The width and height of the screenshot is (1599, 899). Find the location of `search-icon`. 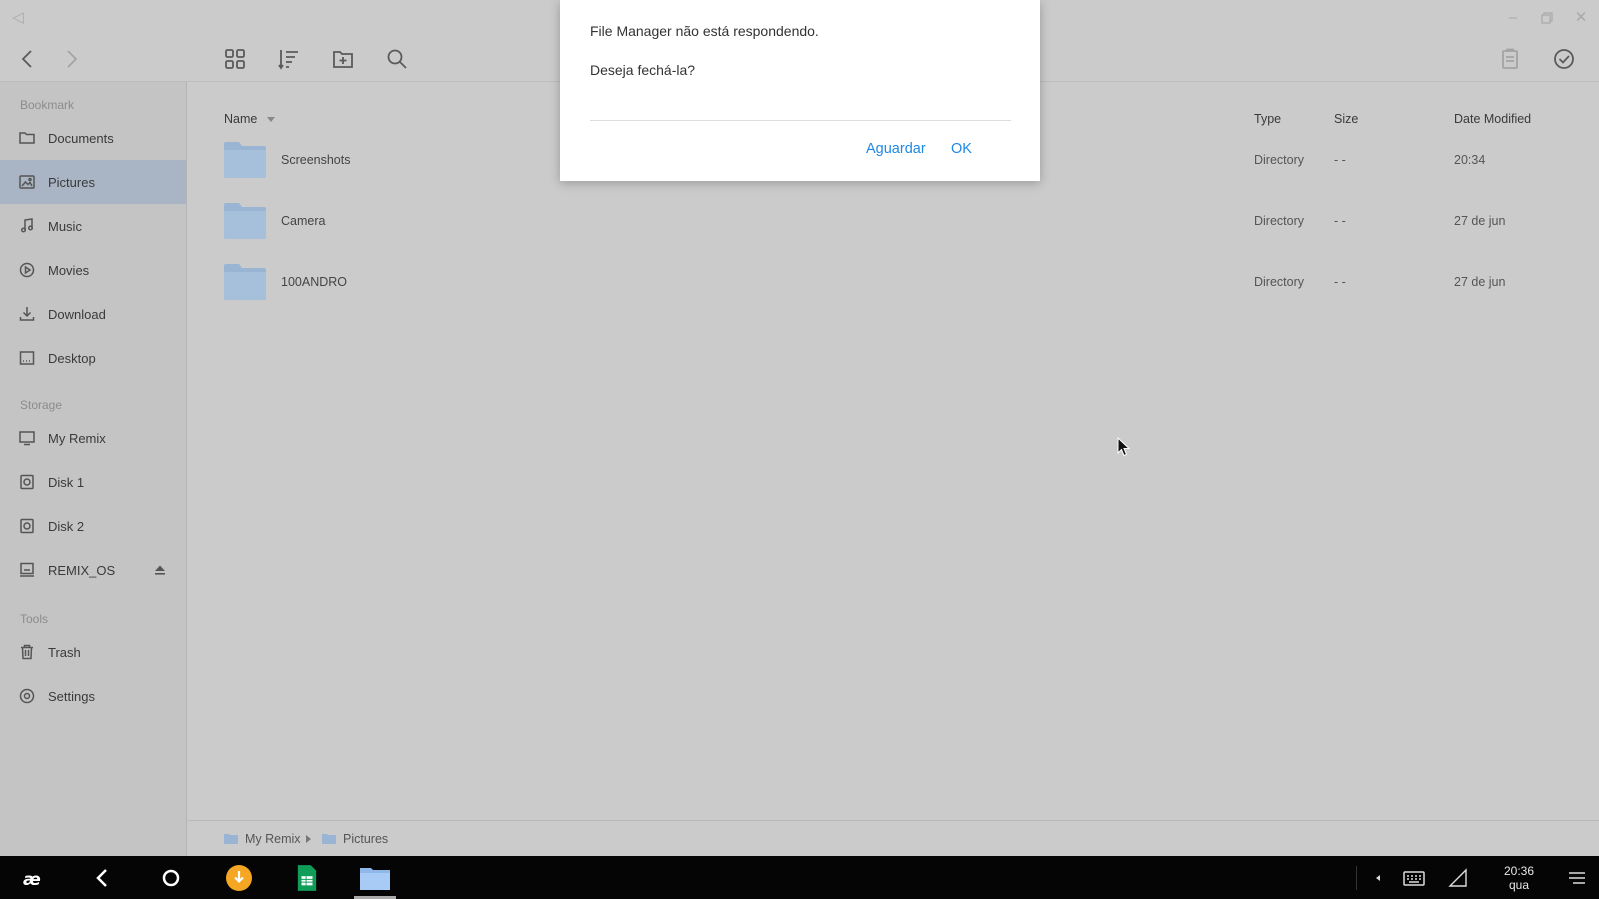

search-icon is located at coordinates (397, 59).